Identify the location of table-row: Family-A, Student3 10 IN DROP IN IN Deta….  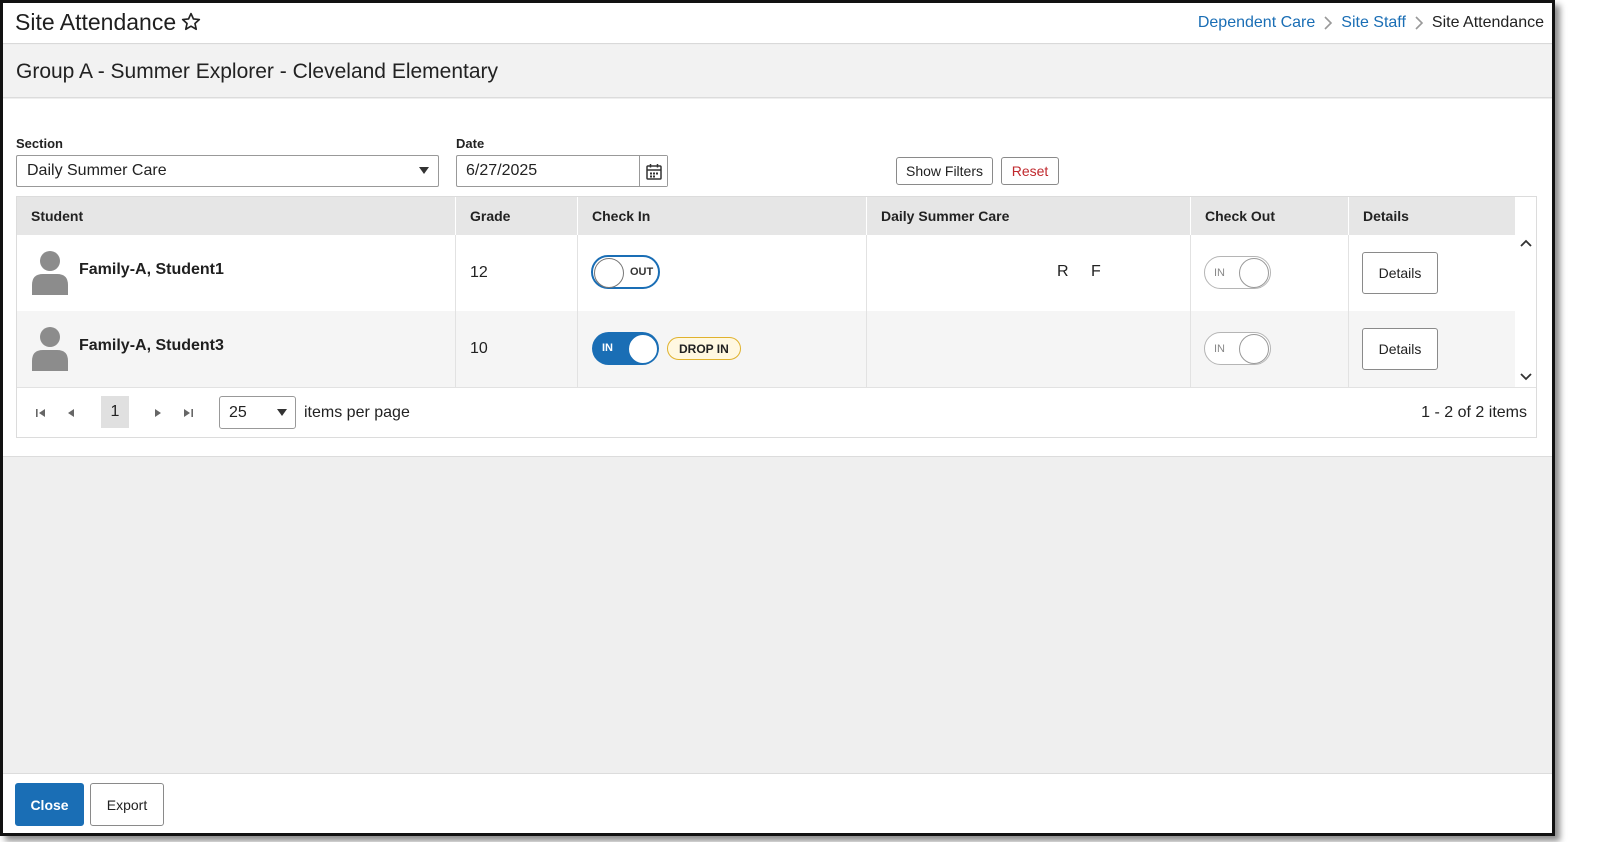
(766, 349).